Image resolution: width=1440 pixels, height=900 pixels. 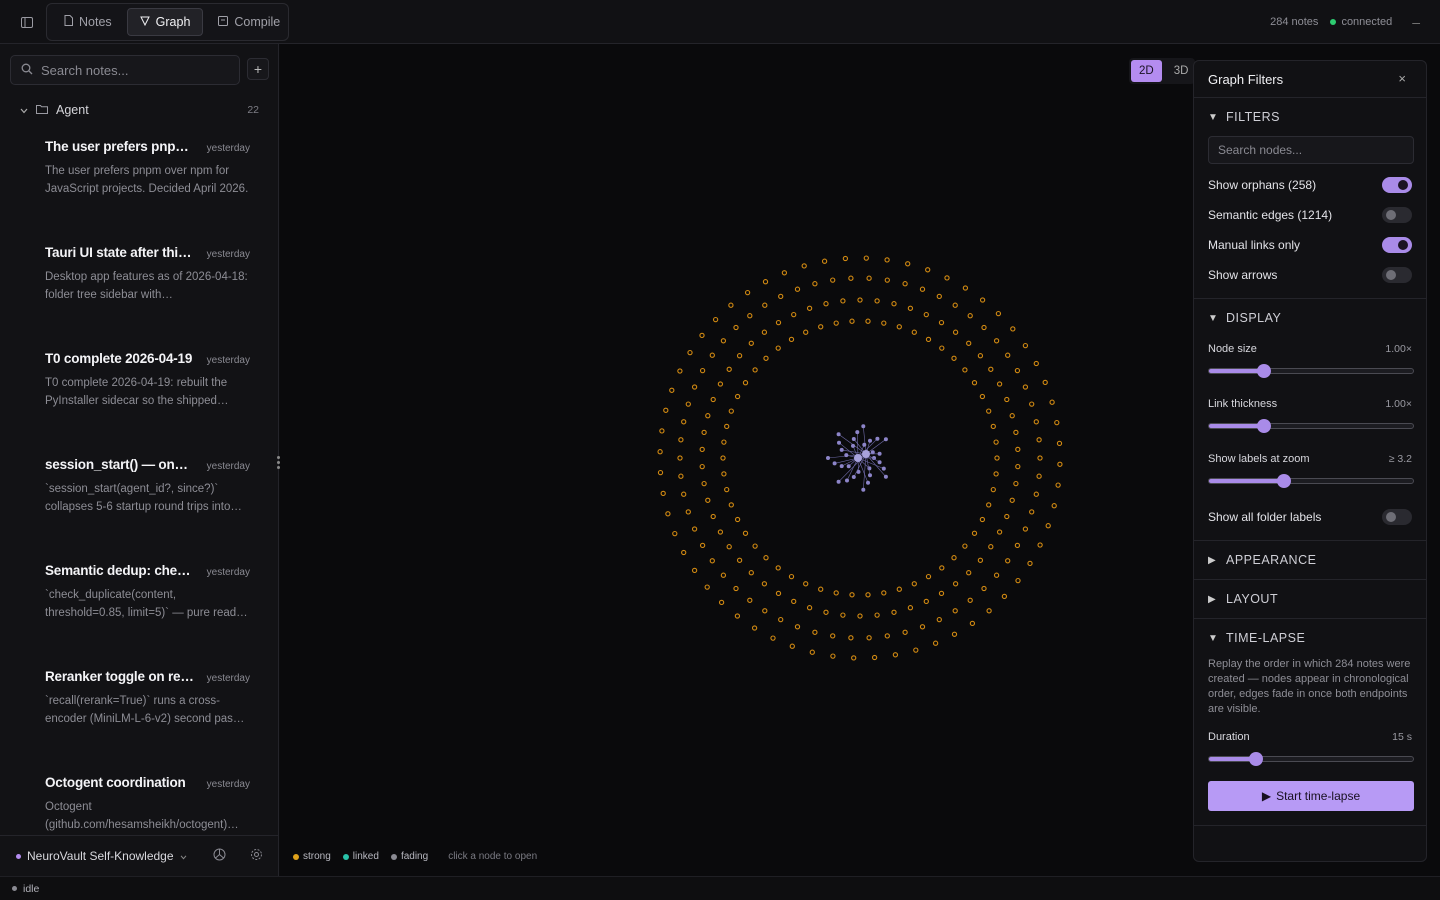 I want to click on section-header-timelapse: ▼ TIME-LAPSE, so click(x=1310, y=638).